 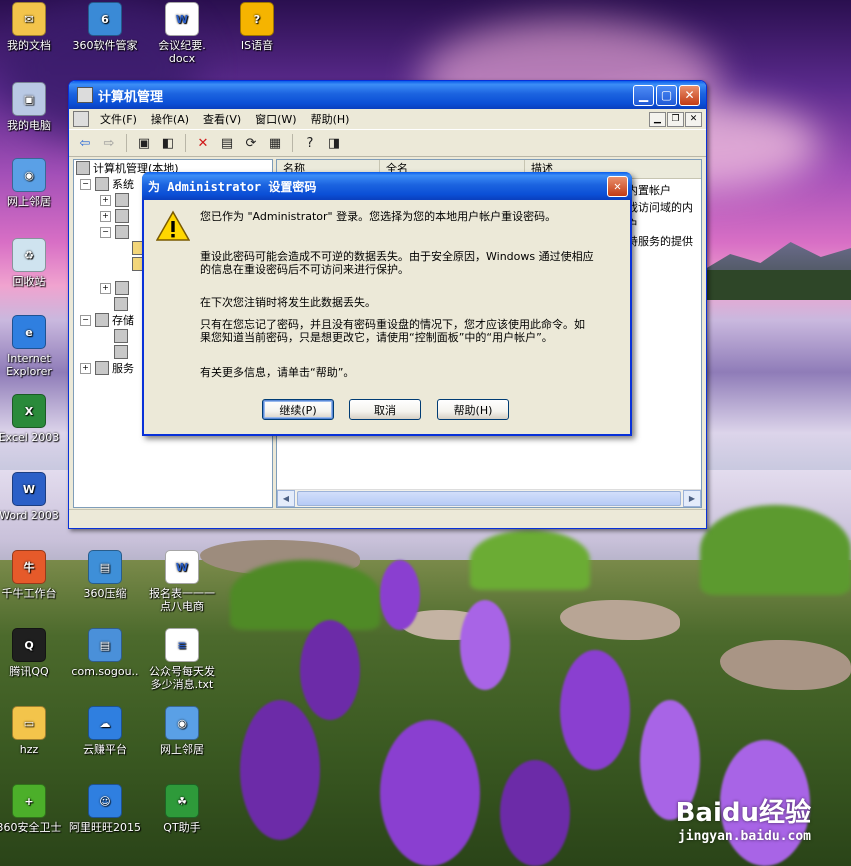 I want to click on mdi-minimize-button: ▁, so click(x=657, y=119).